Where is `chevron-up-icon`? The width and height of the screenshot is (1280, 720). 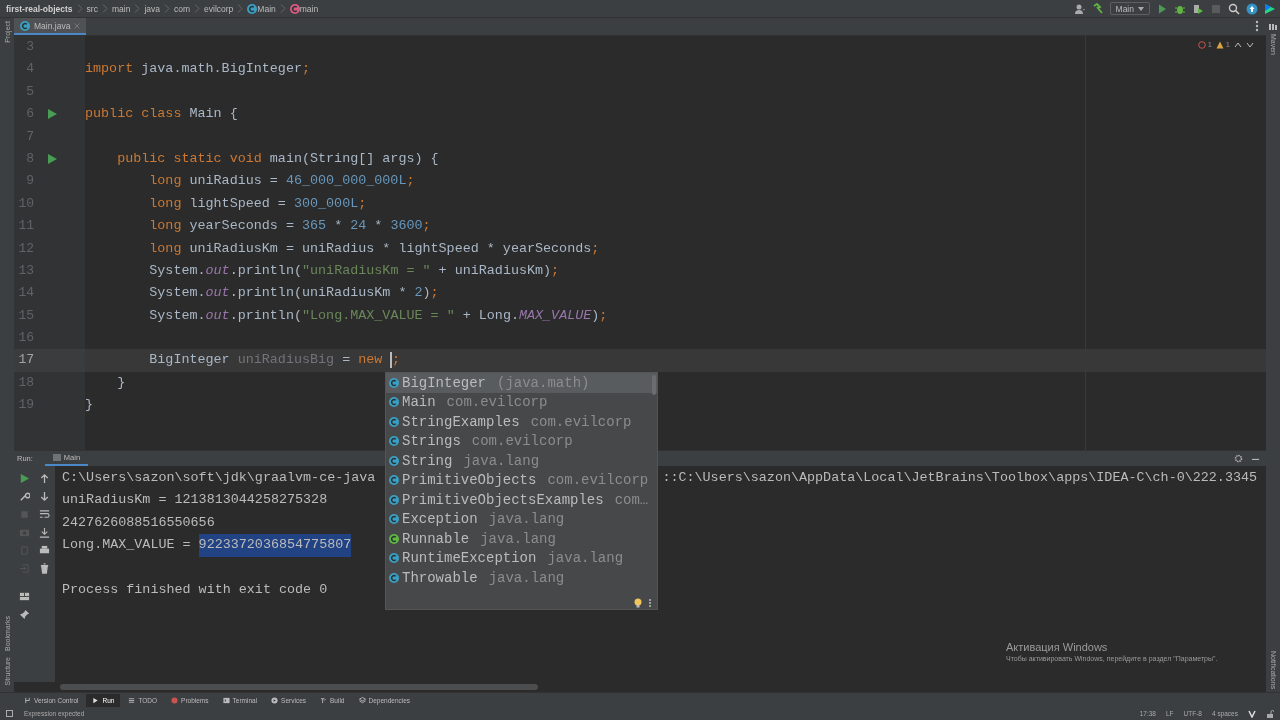 chevron-up-icon is located at coordinates (1238, 44).